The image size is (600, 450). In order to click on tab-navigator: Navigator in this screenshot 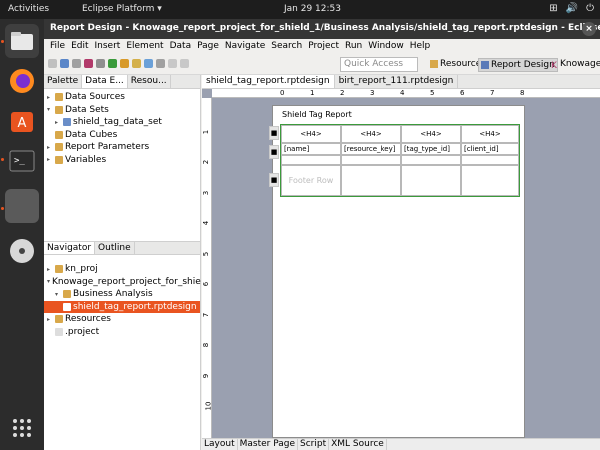, I will do `click(70, 248)`.